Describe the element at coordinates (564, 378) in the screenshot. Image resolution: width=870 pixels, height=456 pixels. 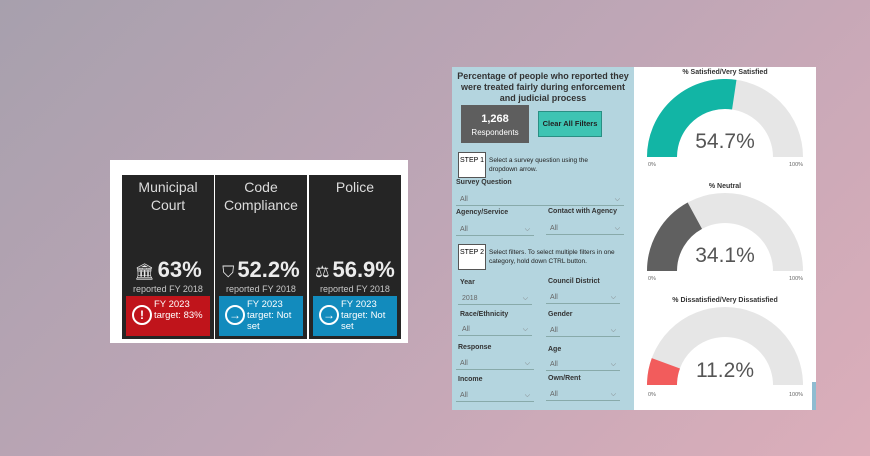
I see `own-rent-label: Own/Rent` at that location.